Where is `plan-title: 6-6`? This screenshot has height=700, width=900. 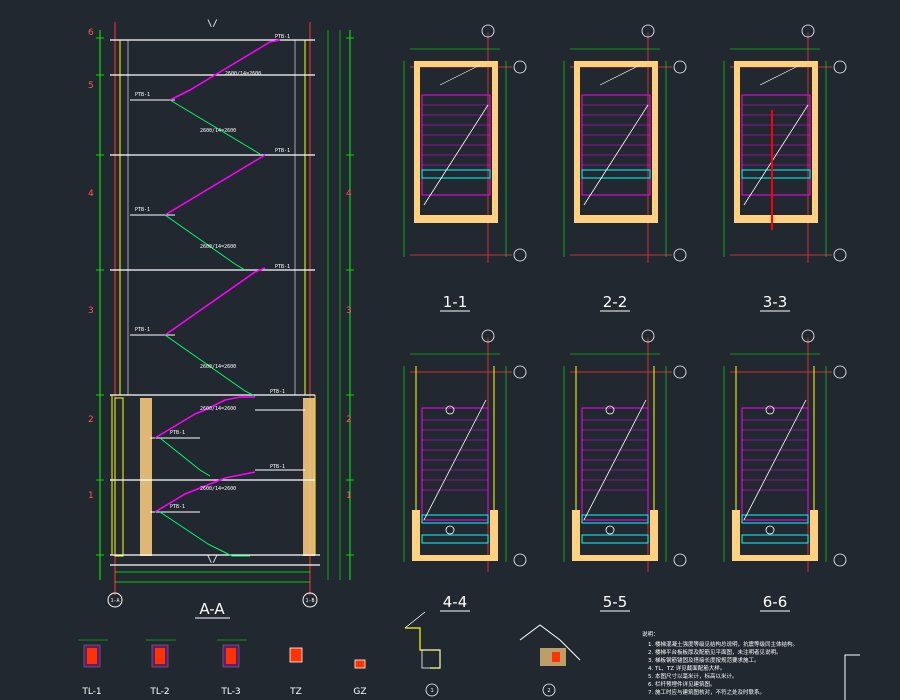
plan-title: 6-6 is located at coordinates (775, 602).